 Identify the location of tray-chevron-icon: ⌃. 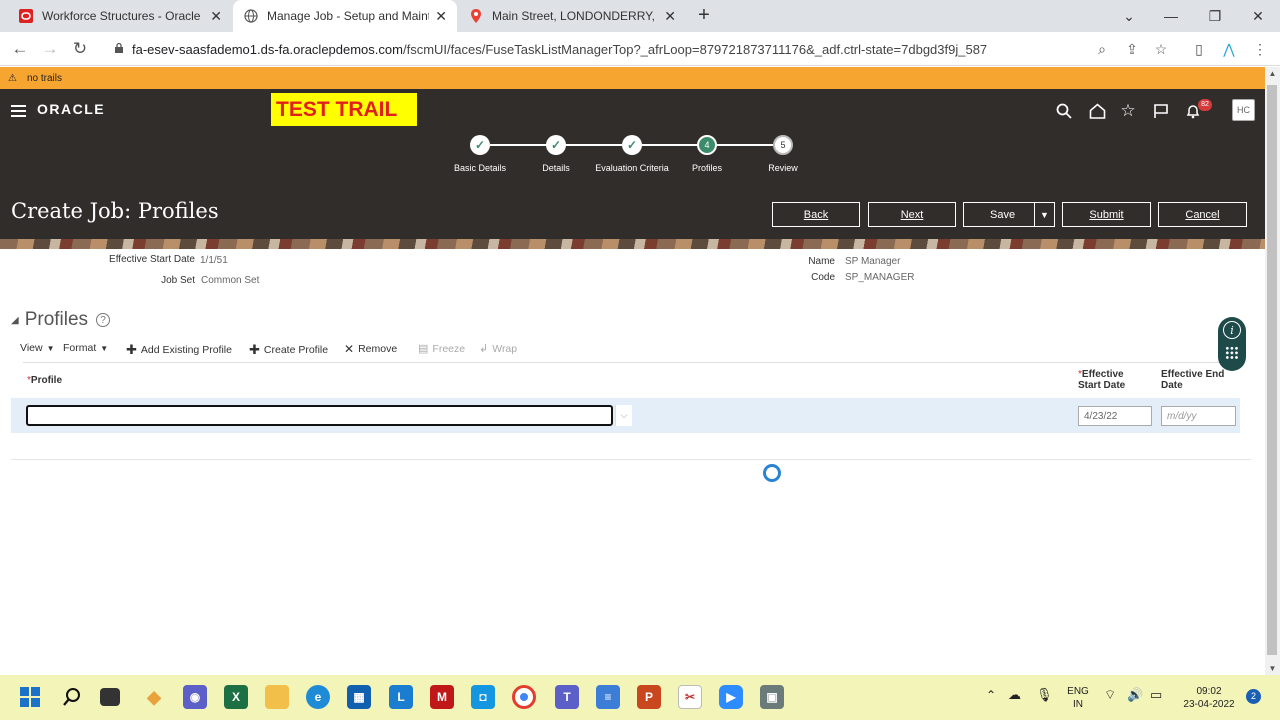
(991, 695).